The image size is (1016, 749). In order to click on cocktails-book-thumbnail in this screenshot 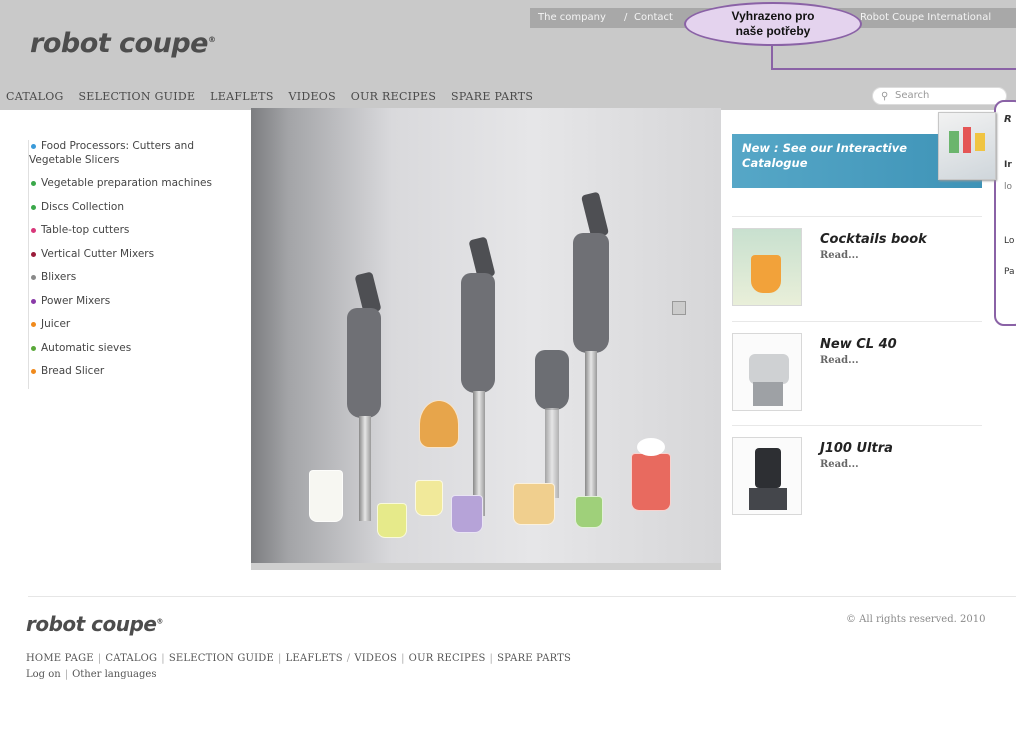, I will do `click(767, 267)`.